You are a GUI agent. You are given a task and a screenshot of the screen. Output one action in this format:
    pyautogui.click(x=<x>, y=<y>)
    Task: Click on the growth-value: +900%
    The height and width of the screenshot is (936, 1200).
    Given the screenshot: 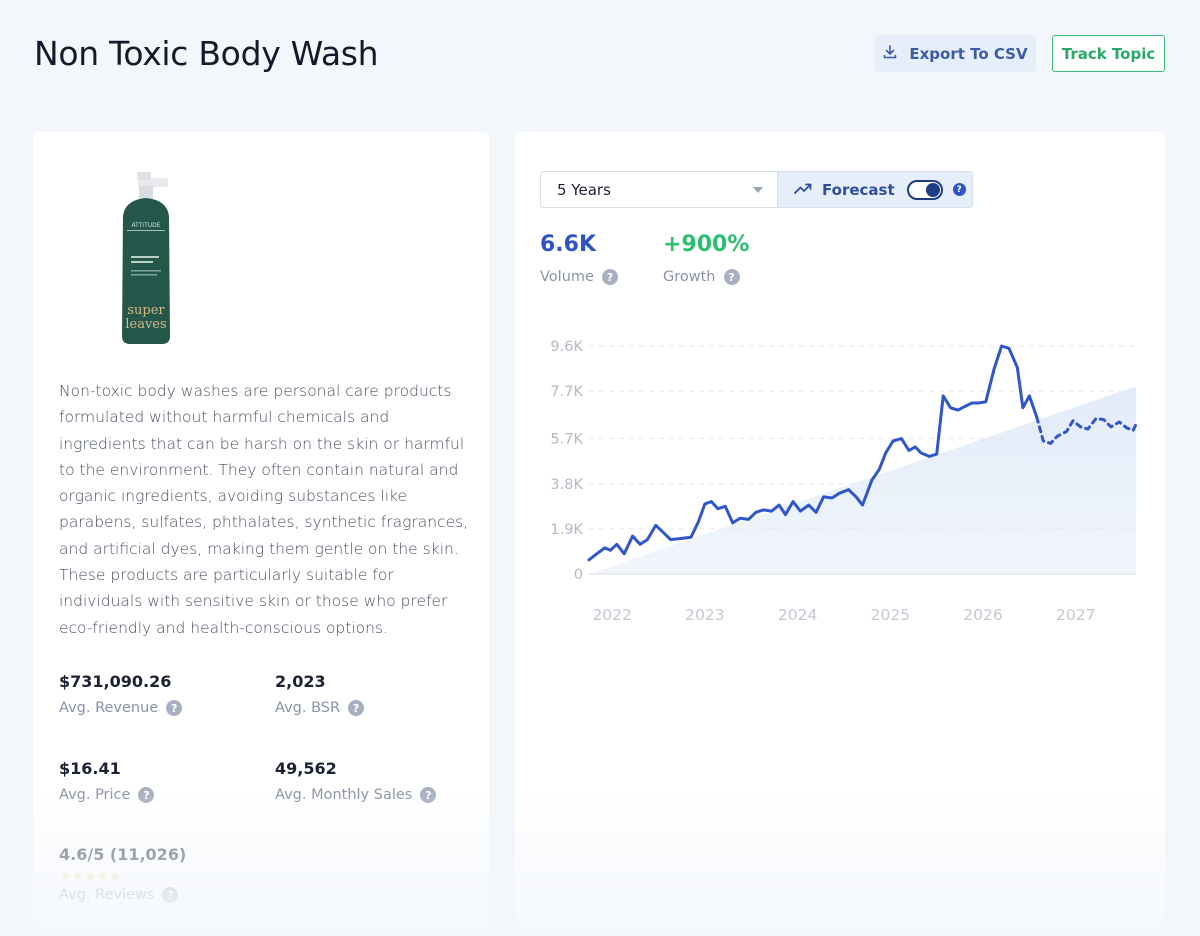 What is the action you would take?
    pyautogui.click(x=706, y=244)
    